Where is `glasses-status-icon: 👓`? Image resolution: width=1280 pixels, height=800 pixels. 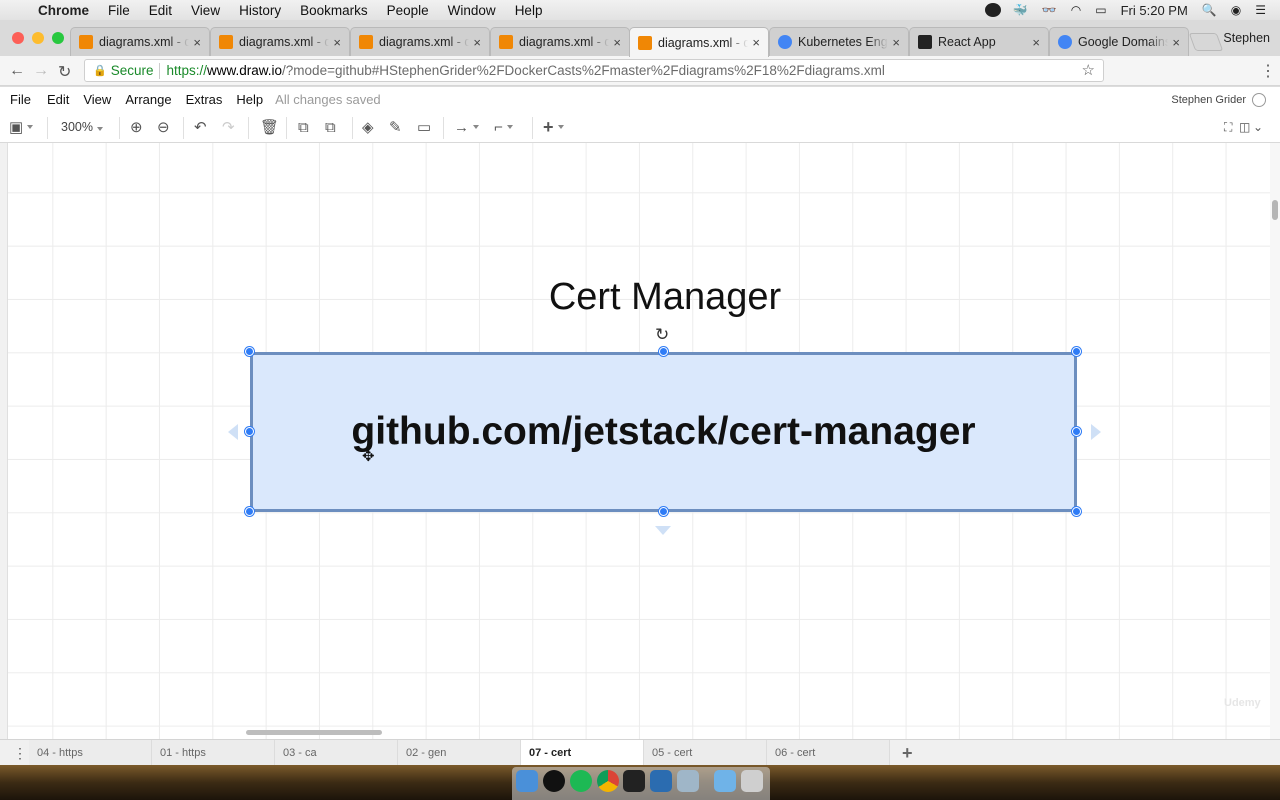 glasses-status-icon: 👓 is located at coordinates (1049, 10).